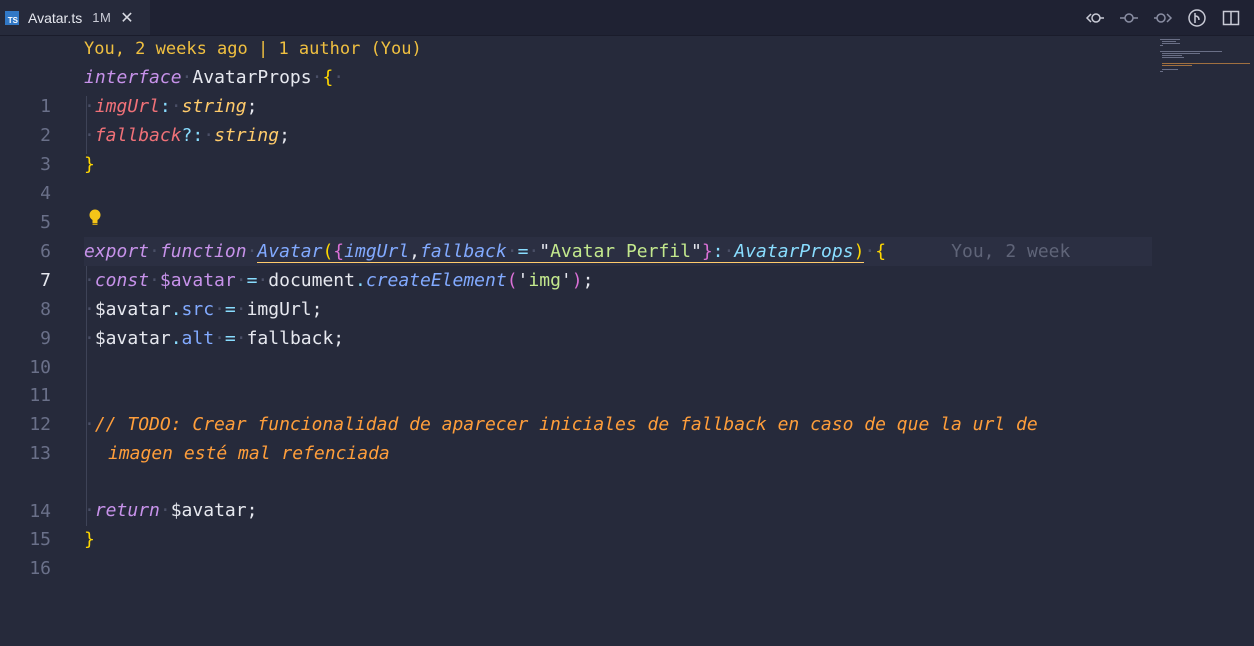 This screenshot has height=646, width=1254. What do you see at coordinates (620, 251) in the screenshot?
I see `string: Avatar Perfil` at bounding box center [620, 251].